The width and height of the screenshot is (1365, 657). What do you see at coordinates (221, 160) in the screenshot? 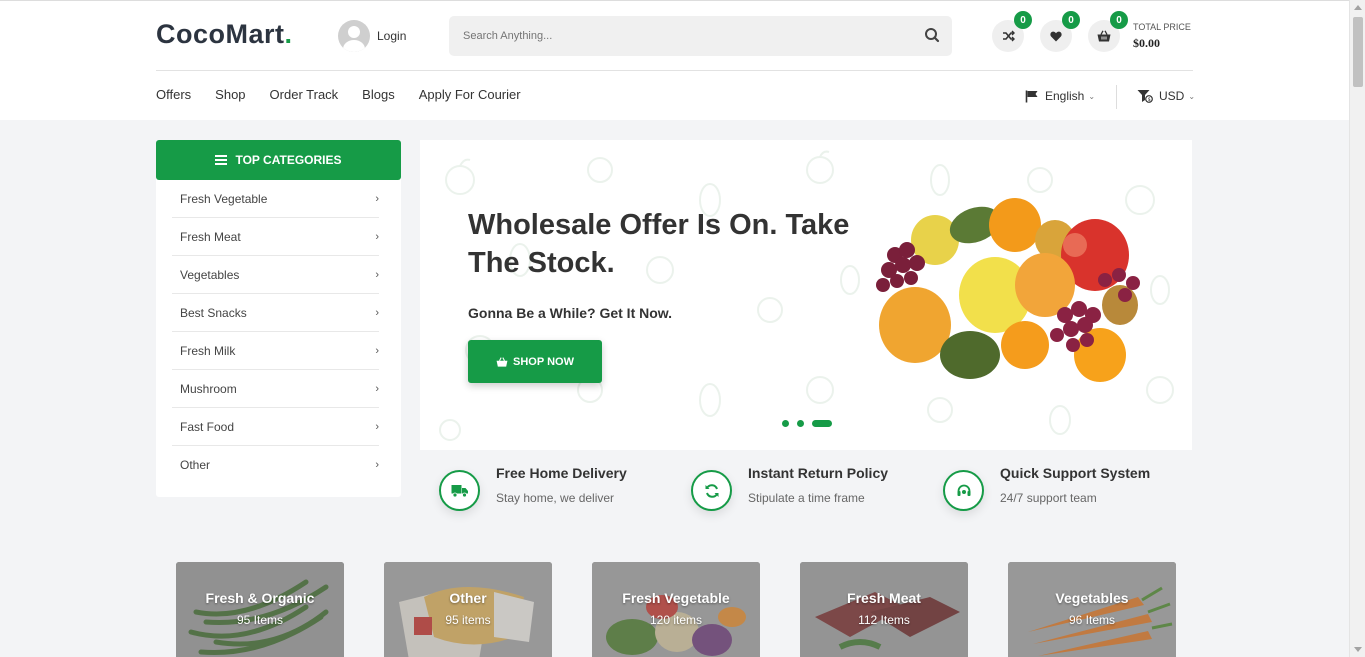
I see `menu-icon` at bounding box center [221, 160].